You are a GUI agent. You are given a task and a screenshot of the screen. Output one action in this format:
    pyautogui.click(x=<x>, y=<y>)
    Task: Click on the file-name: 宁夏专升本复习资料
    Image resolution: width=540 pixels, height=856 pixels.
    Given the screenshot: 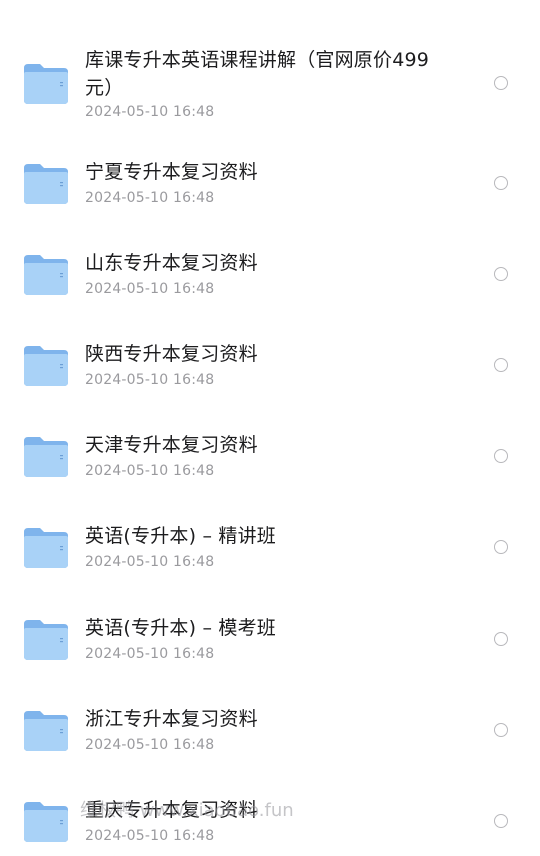 What is the action you would take?
    pyautogui.click(x=171, y=172)
    